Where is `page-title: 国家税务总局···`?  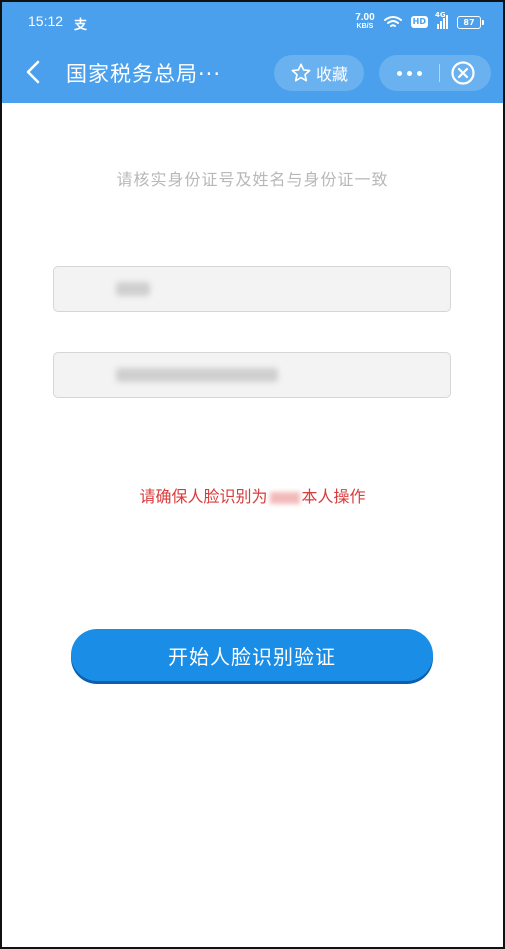 page-title: 国家税务总局··· is located at coordinates (144, 74).